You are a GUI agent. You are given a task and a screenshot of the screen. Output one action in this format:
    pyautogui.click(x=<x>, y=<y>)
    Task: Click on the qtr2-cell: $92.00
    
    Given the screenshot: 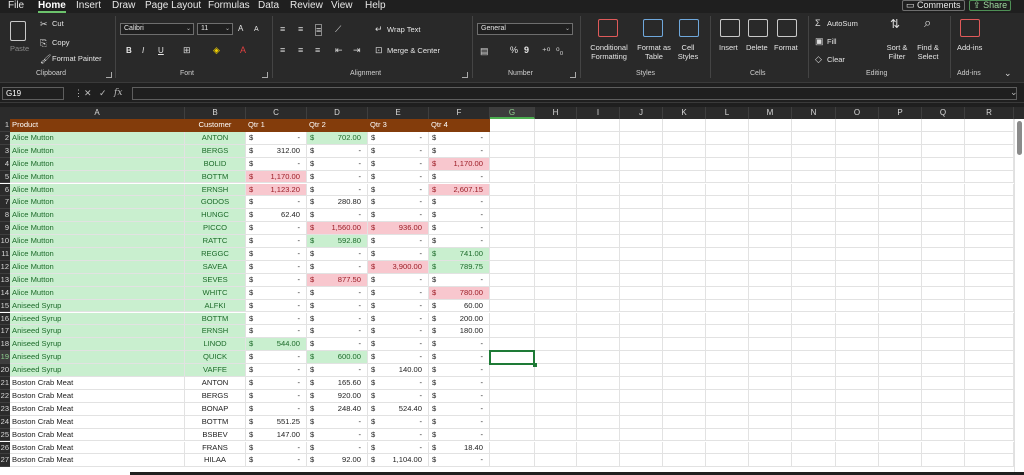 What is the action you would take?
    pyautogui.click(x=337, y=461)
    